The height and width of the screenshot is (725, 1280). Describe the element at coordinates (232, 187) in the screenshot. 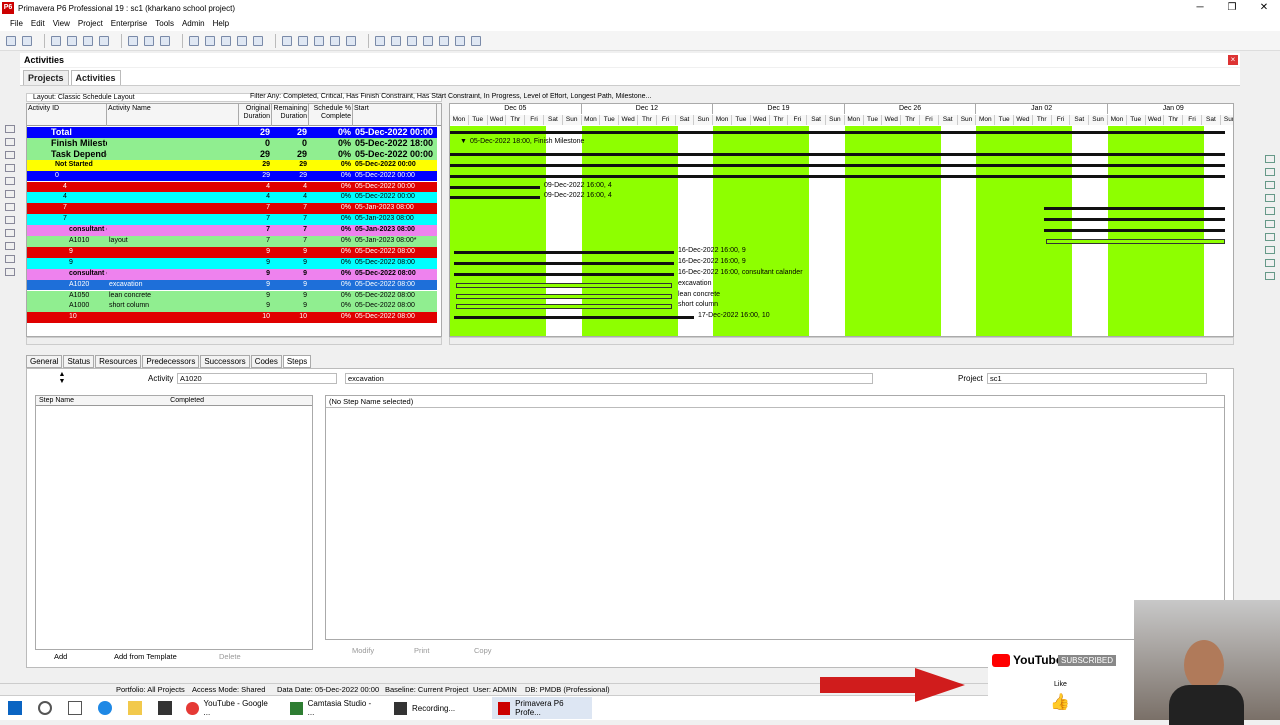

I see `table-row: 4 4 4 0% 05-Dec-2022 00:00` at that location.